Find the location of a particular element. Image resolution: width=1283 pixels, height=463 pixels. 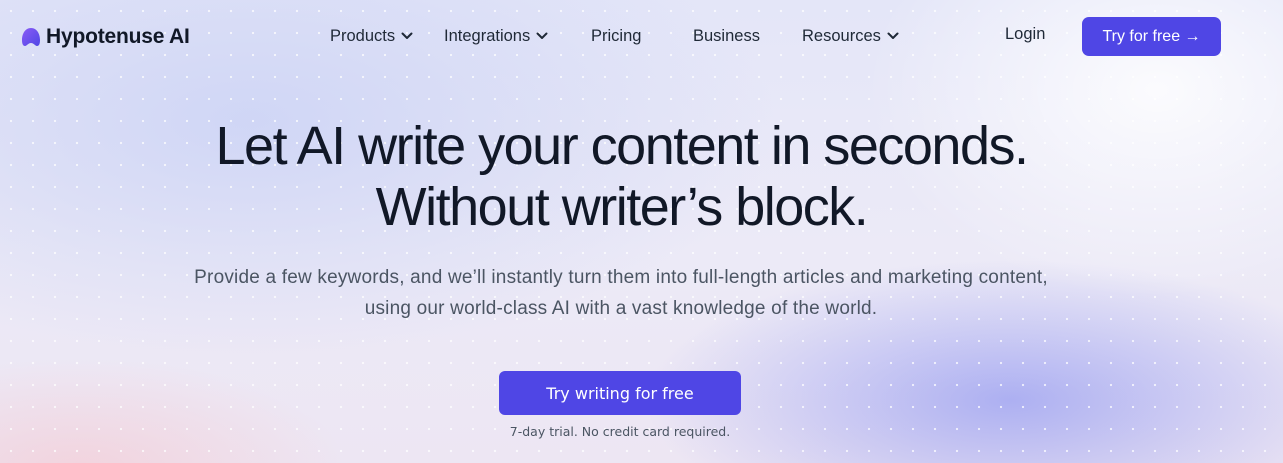

nav-item-label: Integrations is located at coordinates (487, 35).